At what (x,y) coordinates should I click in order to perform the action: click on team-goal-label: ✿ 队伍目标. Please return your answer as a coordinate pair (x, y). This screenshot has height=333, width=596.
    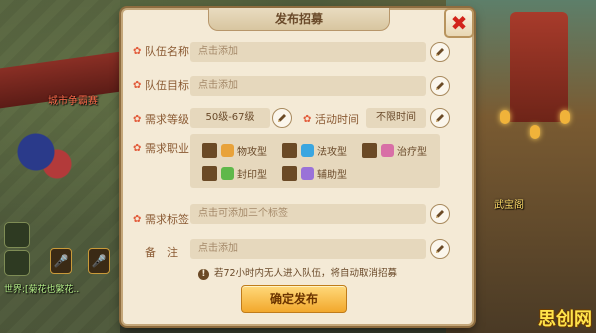
    Looking at the image, I should click on (161, 85).